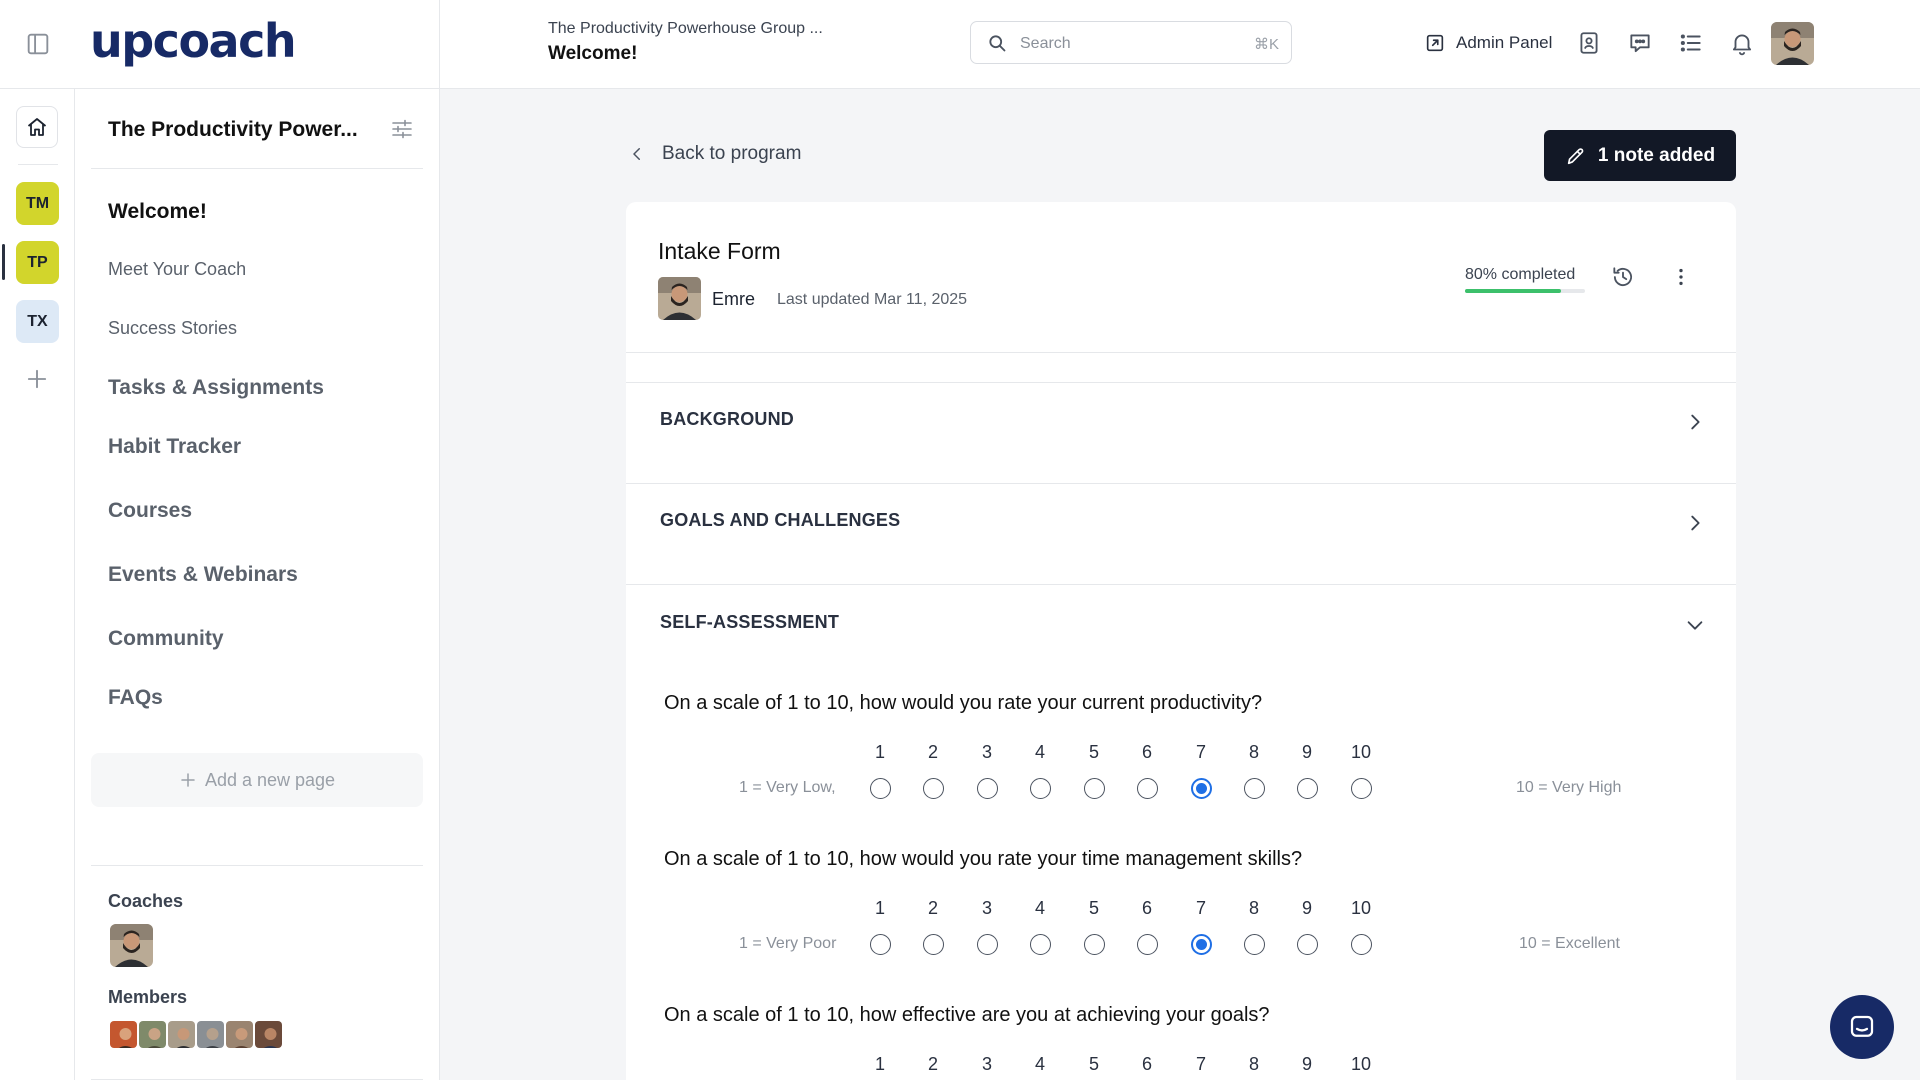  Describe the element at coordinates (216, 388) in the screenshot. I see `sidebar-item-tasks: Tasks & Assignments` at that location.